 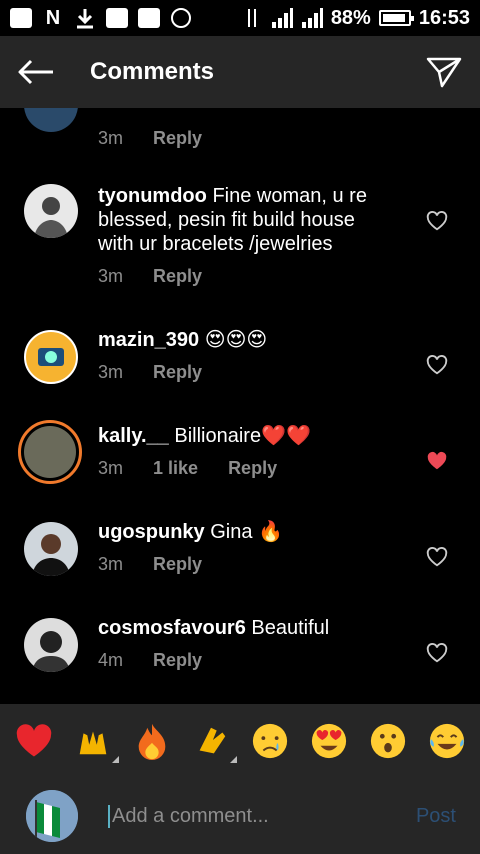 I want to click on header: Comments, so click(x=240, y=72).